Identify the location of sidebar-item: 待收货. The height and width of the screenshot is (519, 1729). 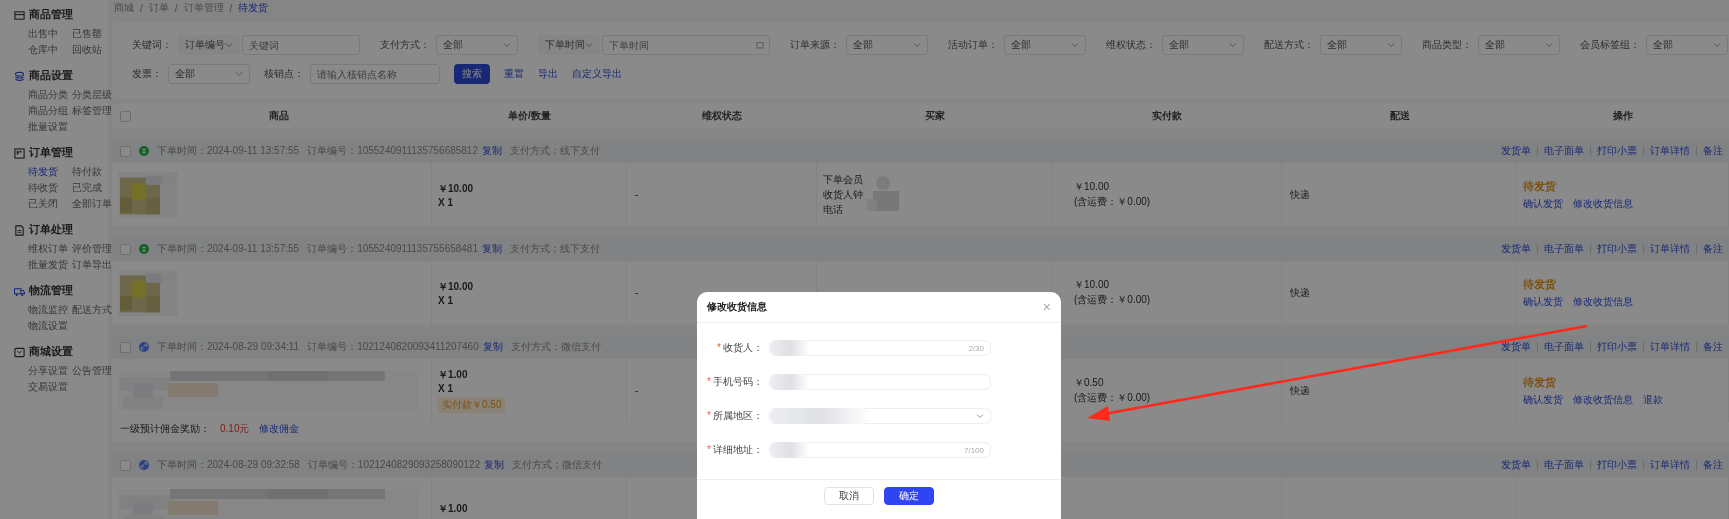
(50, 188).